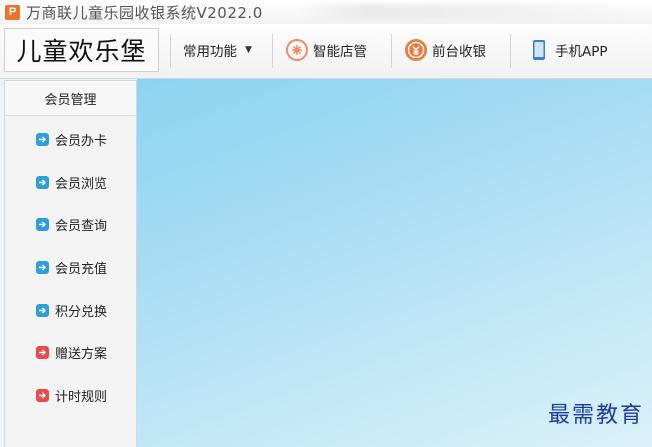  I want to click on sidebar-item-label: 积分兑换, so click(81, 312).